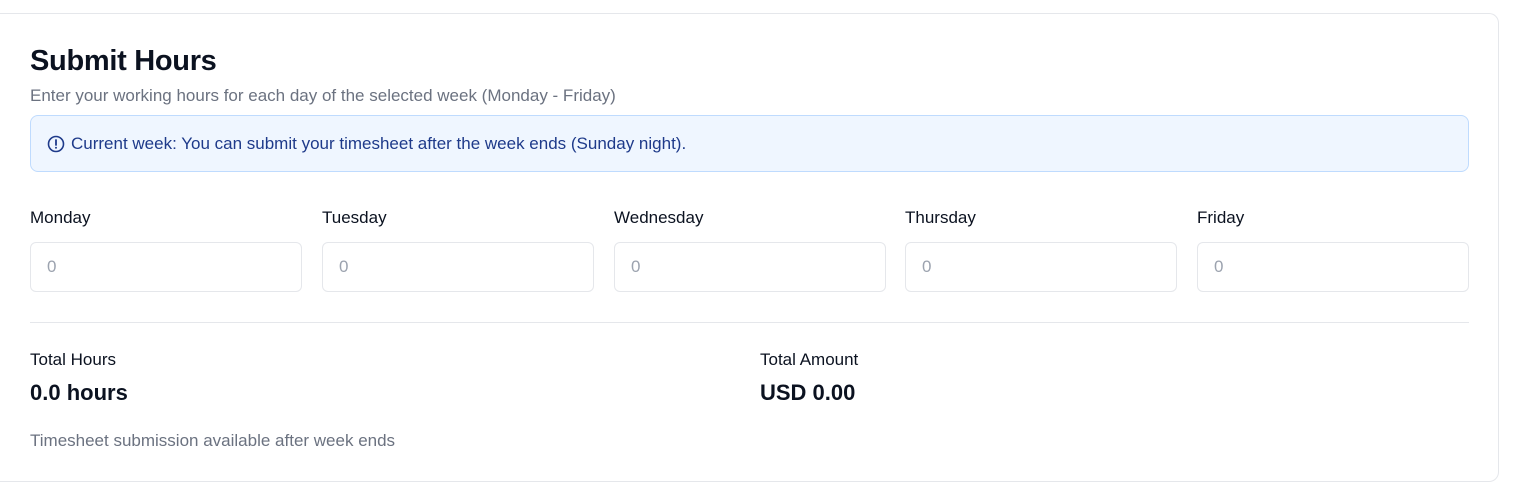 This screenshot has height=501, width=1525. What do you see at coordinates (60, 217) in the screenshot?
I see `day-label-monday: Monday` at bounding box center [60, 217].